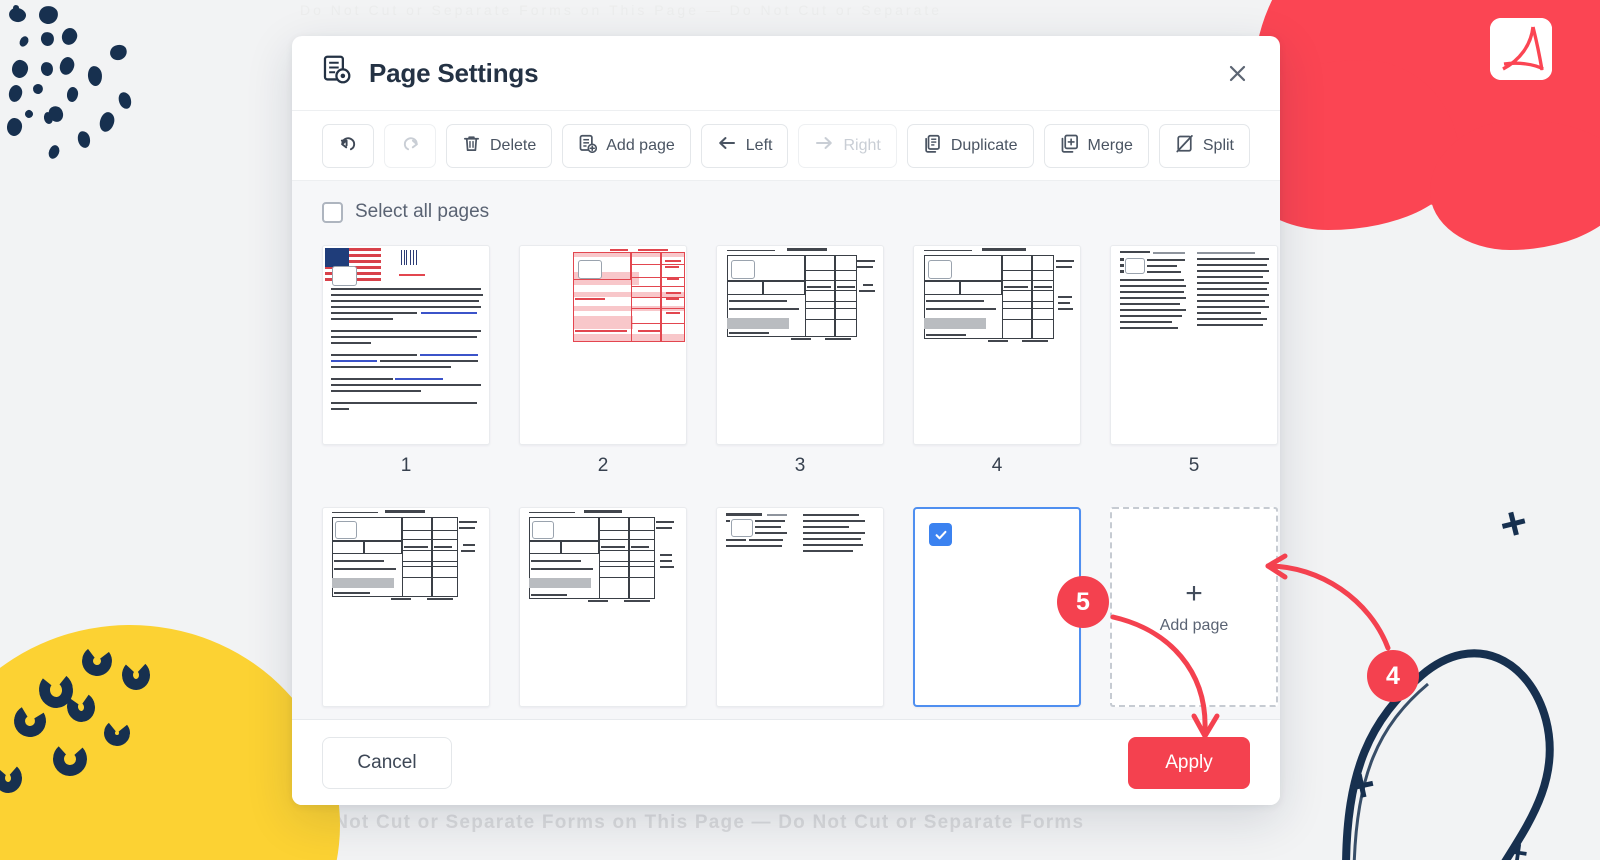 The image size is (1600, 860). Describe the element at coordinates (744, 145) in the screenshot. I see `move-left-button: Left` at that location.